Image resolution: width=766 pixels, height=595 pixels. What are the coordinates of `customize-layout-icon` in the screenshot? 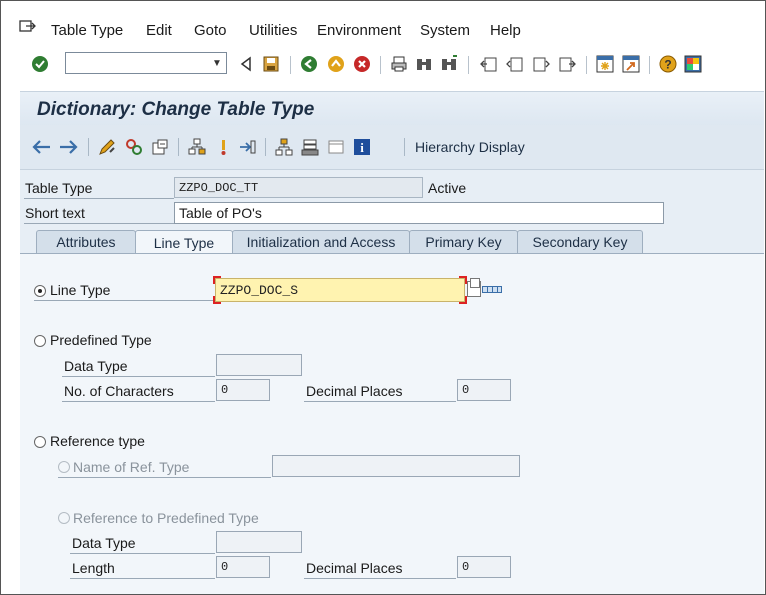 It's located at (693, 64).